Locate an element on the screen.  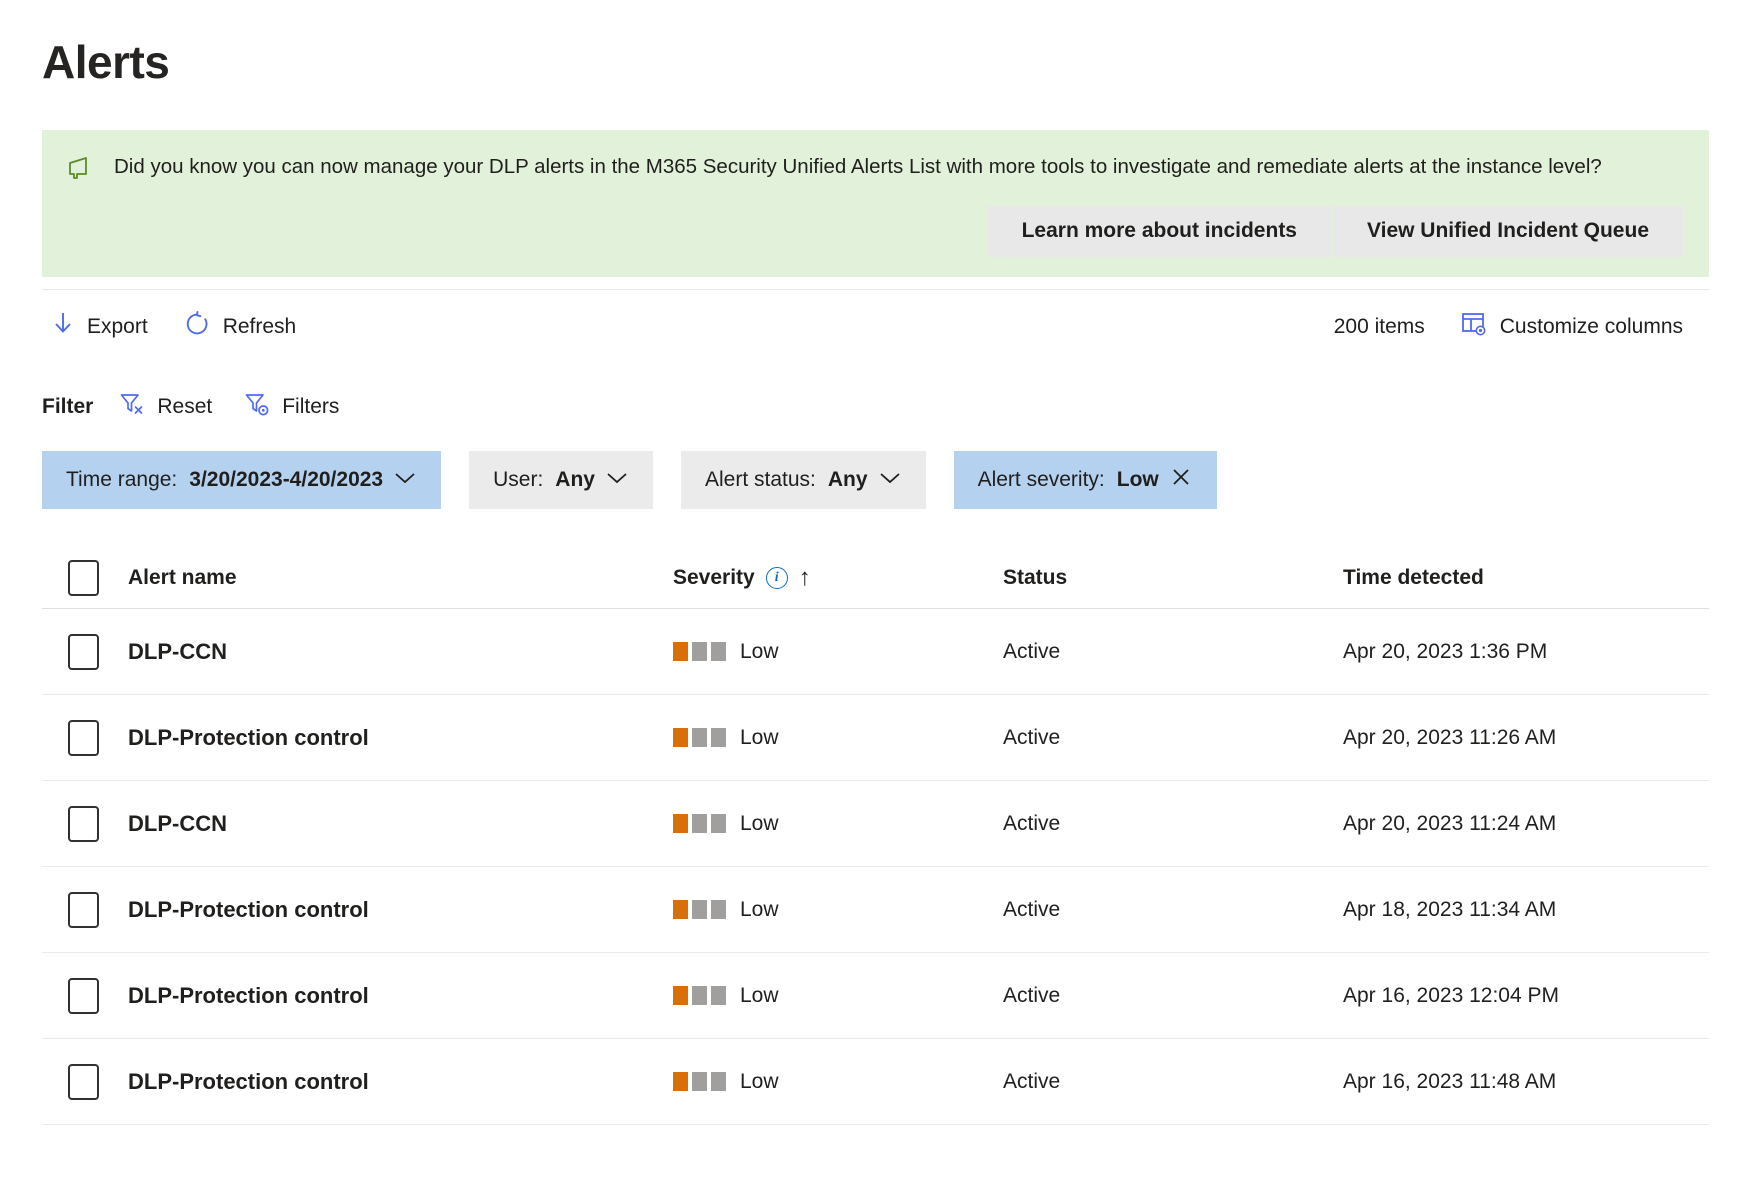
column-header-severity: Severity i ↑ is located at coordinates (838, 577).